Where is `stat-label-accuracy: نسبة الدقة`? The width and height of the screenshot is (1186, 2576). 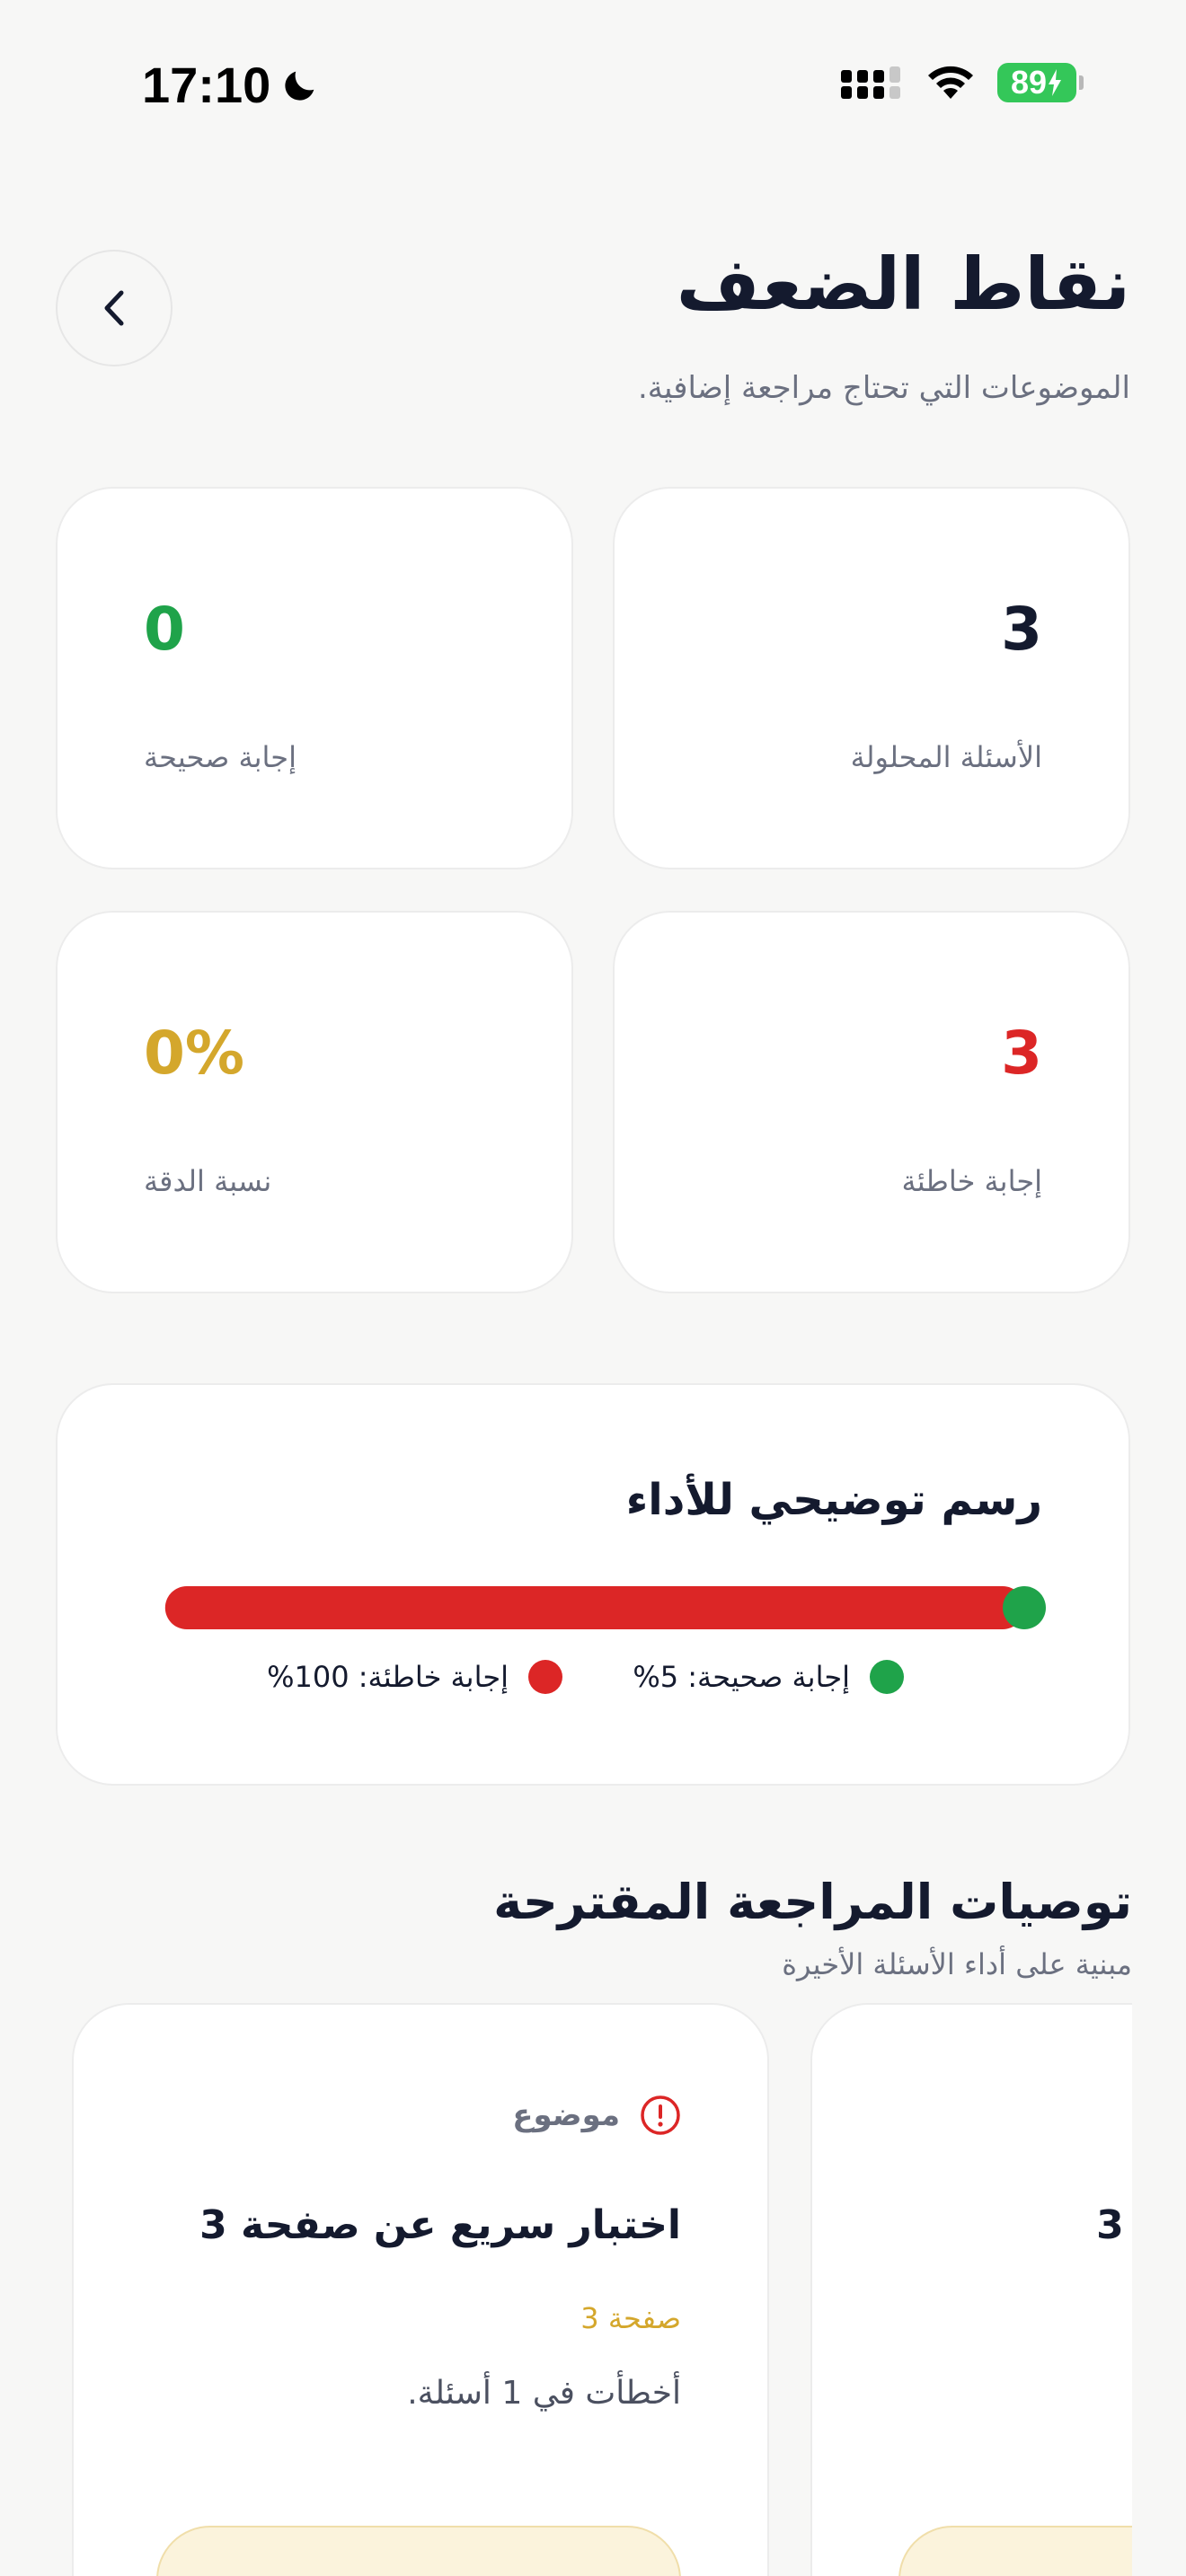
stat-label-accuracy: نسبة الدقة is located at coordinates (208, 1181).